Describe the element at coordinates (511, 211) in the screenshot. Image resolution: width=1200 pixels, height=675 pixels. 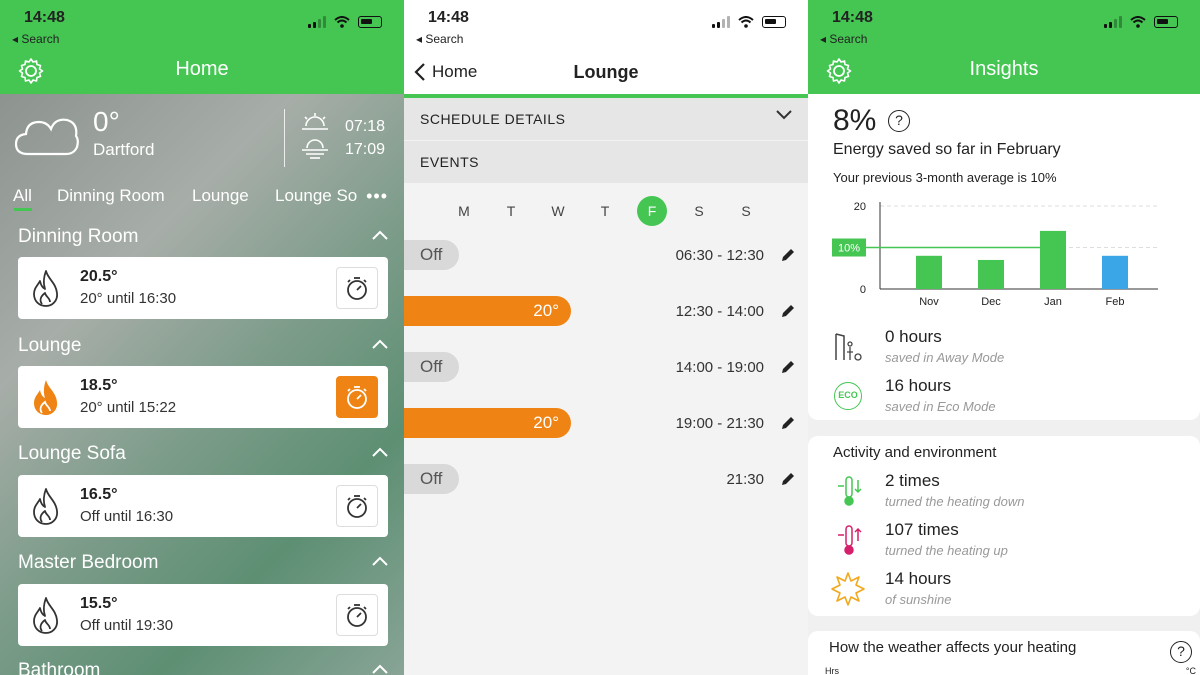
I see `day-tuesday: T` at that location.